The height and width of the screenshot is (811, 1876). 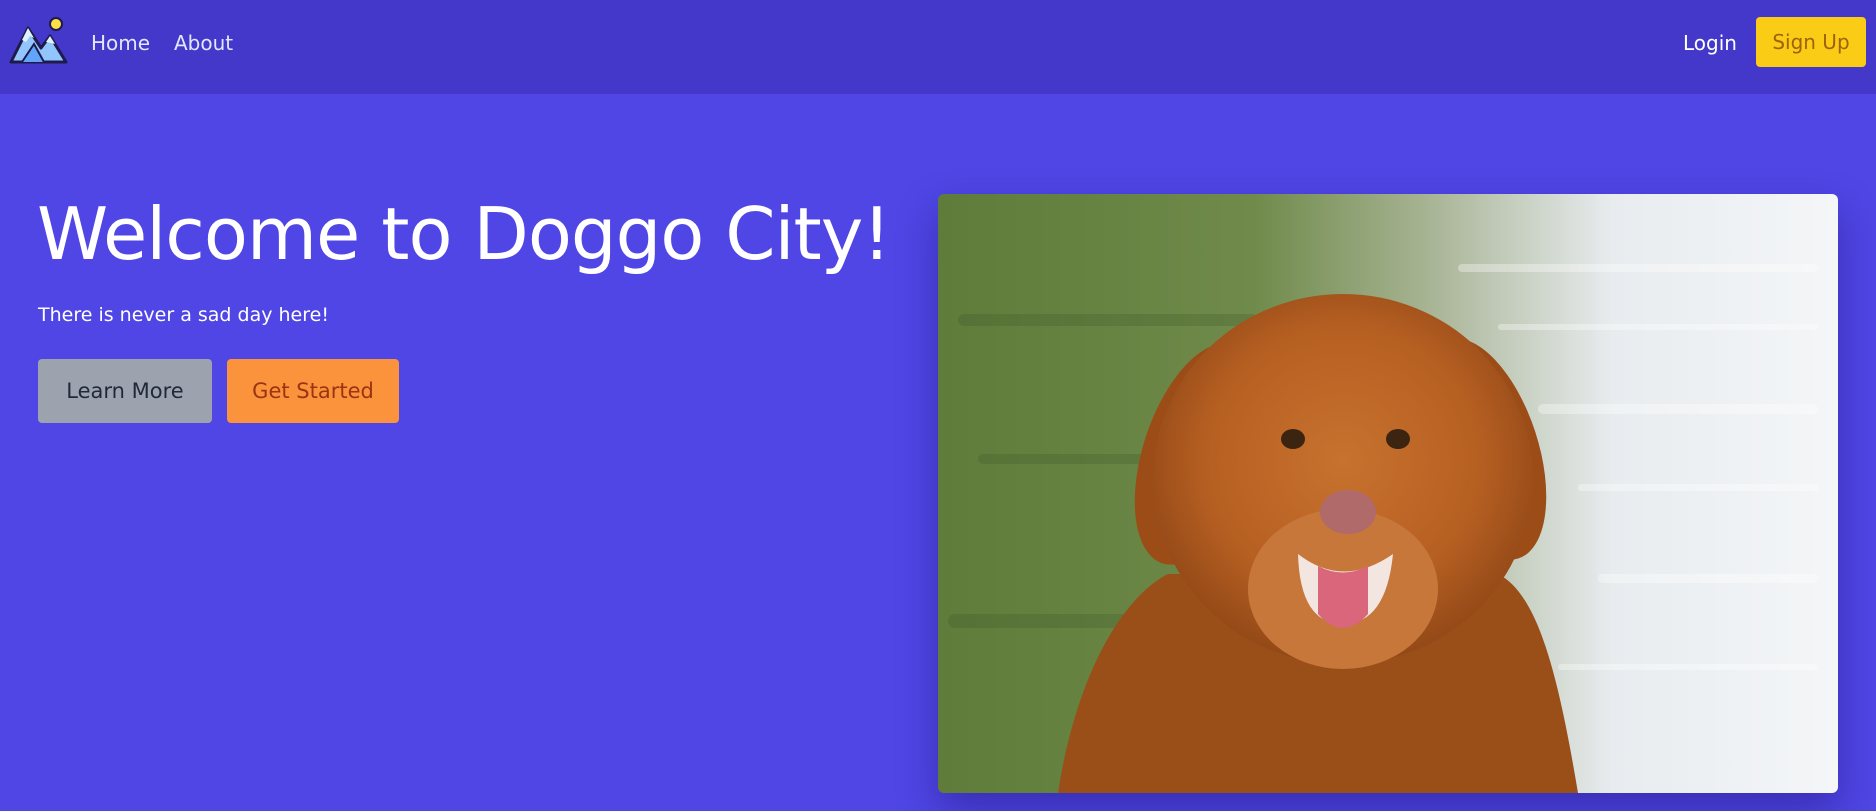 What do you see at coordinates (313, 391) in the screenshot?
I see `get-started-button: Get Started` at bounding box center [313, 391].